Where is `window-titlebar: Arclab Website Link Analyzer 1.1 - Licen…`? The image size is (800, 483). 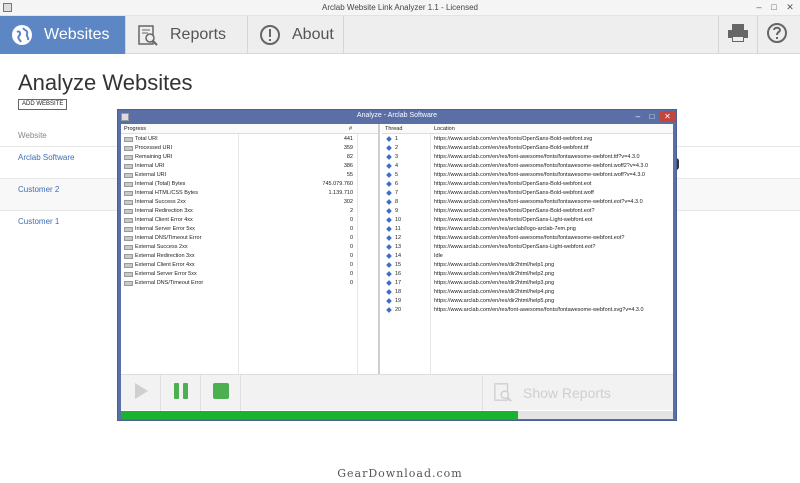 window-titlebar: Arclab Website Link Analyzer 1.1 - Licen… is located at coordinates (400, 8).